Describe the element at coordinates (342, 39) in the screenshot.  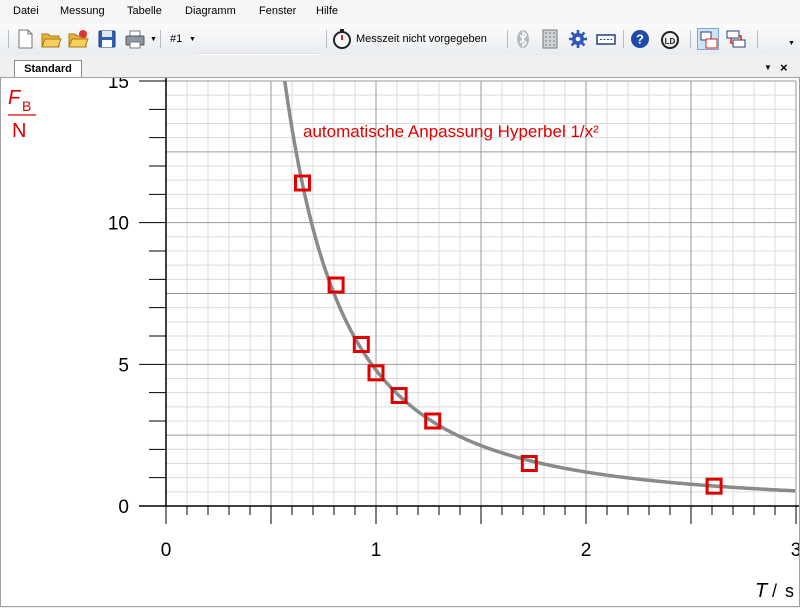
I see `stopwatch-icon` at that location.